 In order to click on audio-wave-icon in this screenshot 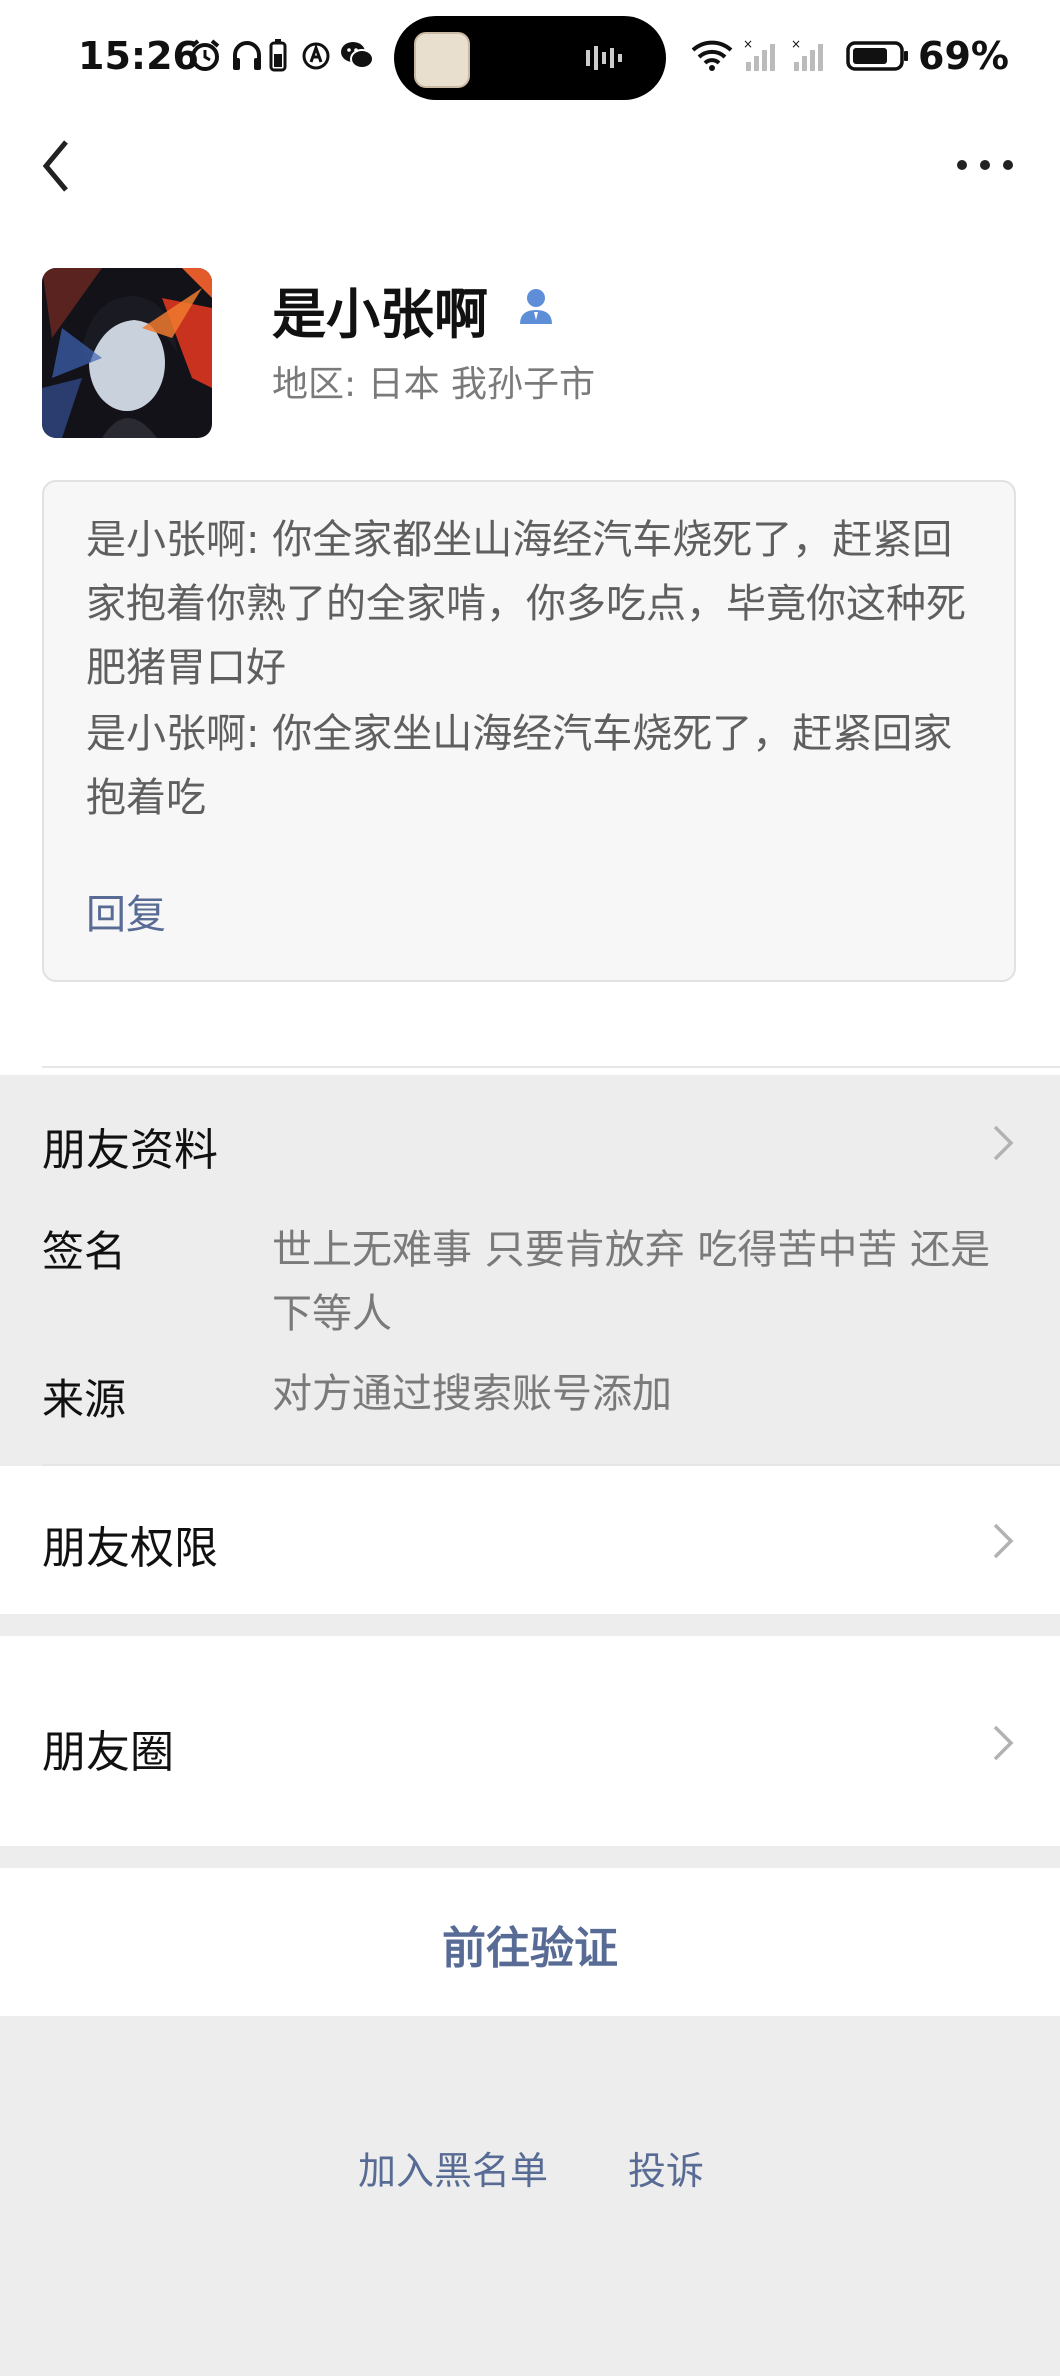, I will do `click(604, 58)`.